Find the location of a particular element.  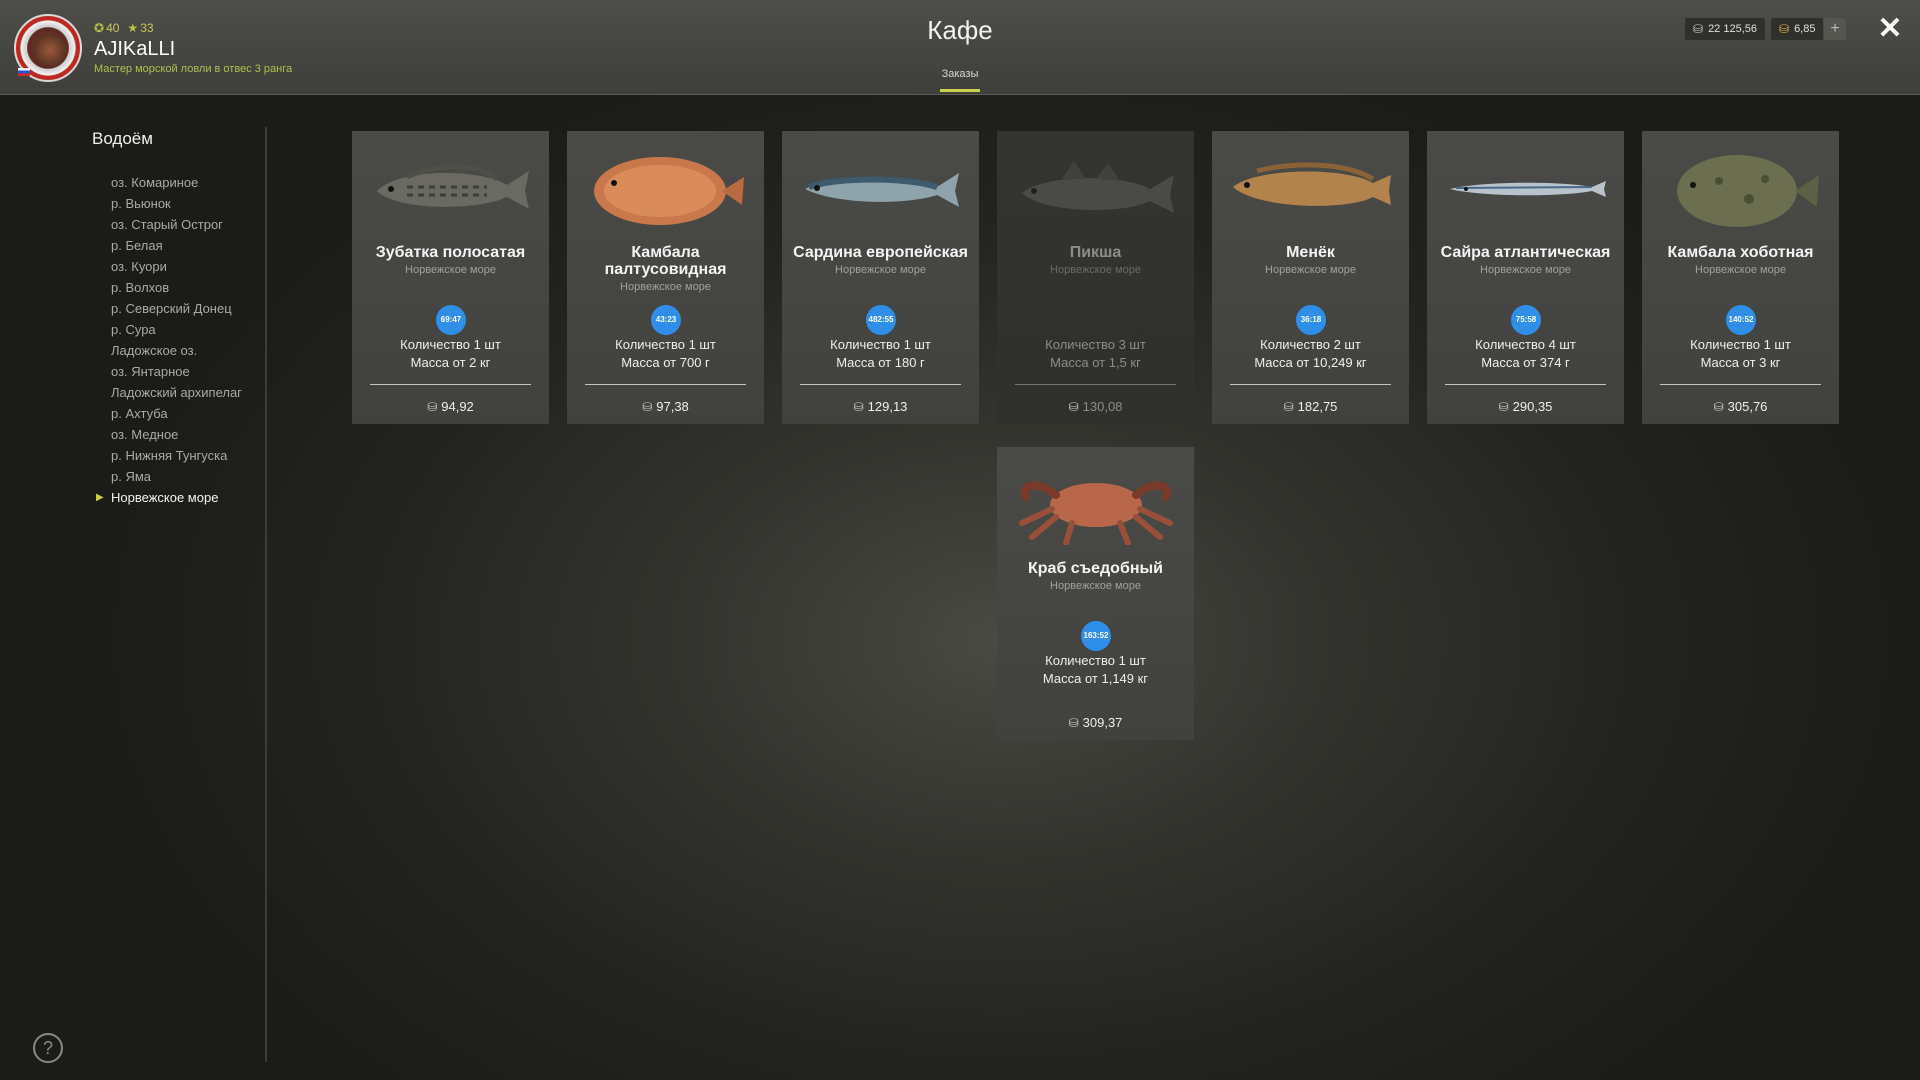

crab-icon is located at coordinates (1095, 505).